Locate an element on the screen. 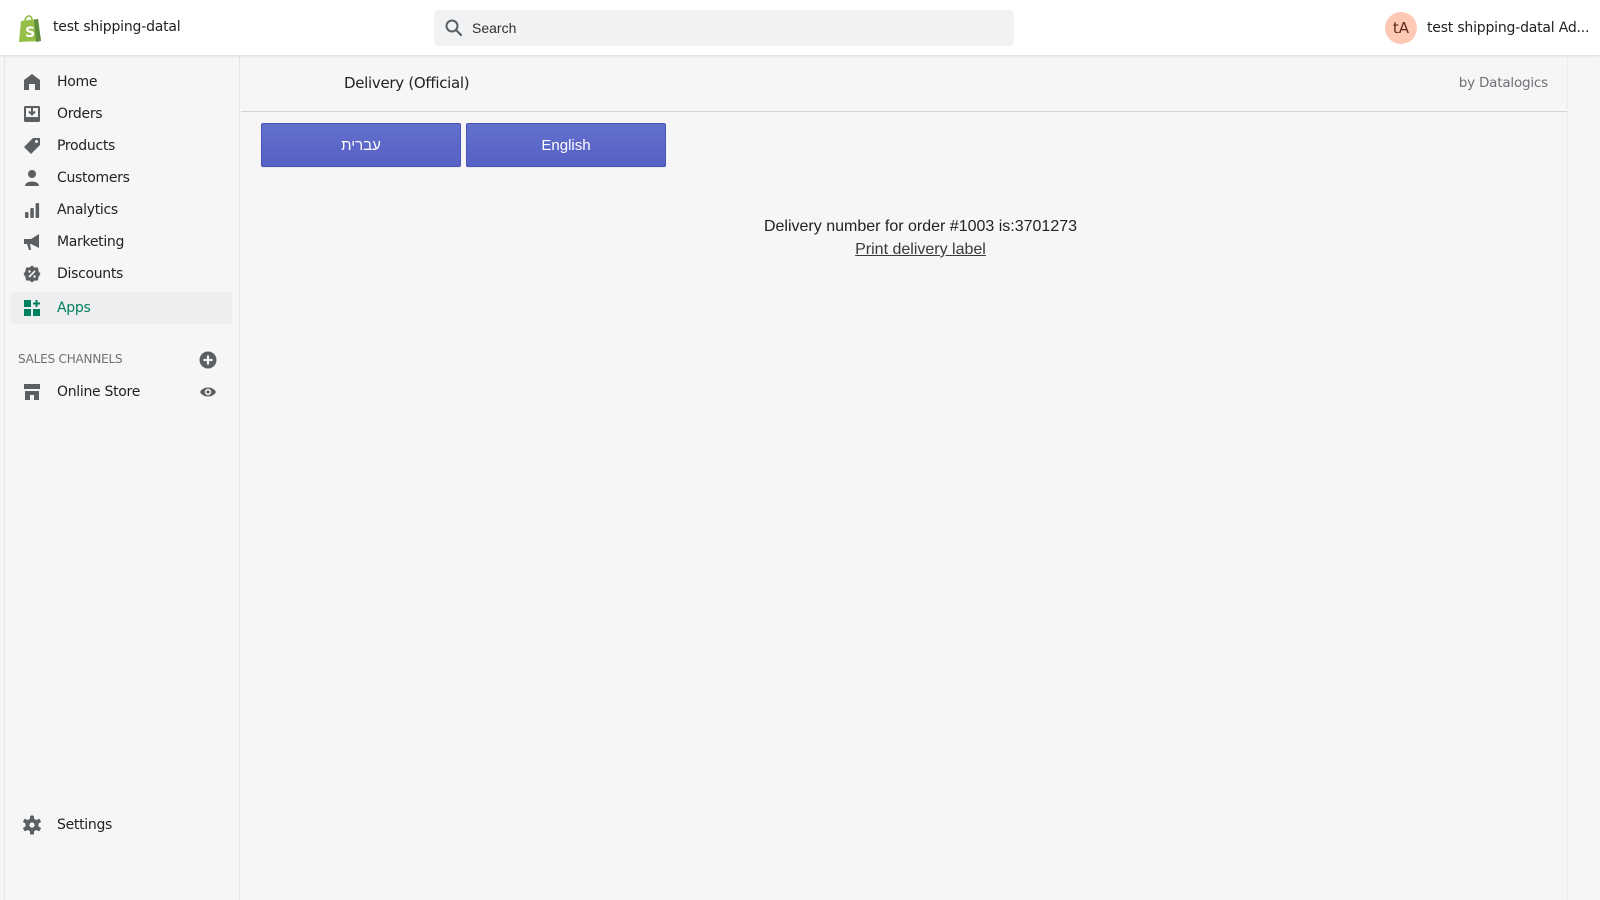 The width and height of the screenshot is (1600, 900). avatar: tA is located at coordinates (1401, 28).